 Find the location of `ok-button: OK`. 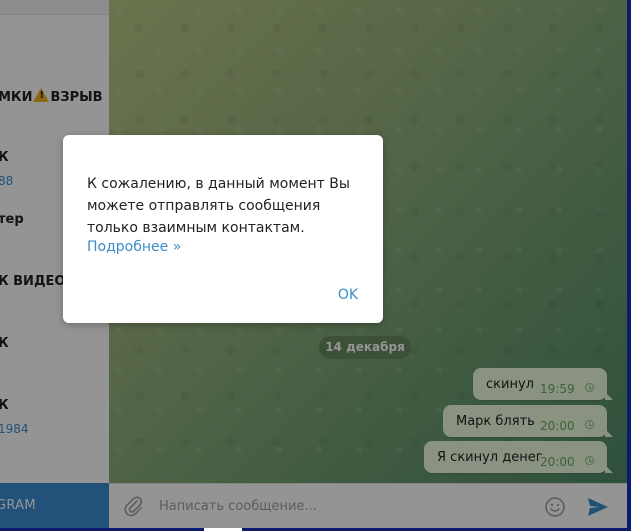

ok-button: OK is located at coordinates (348, 295).